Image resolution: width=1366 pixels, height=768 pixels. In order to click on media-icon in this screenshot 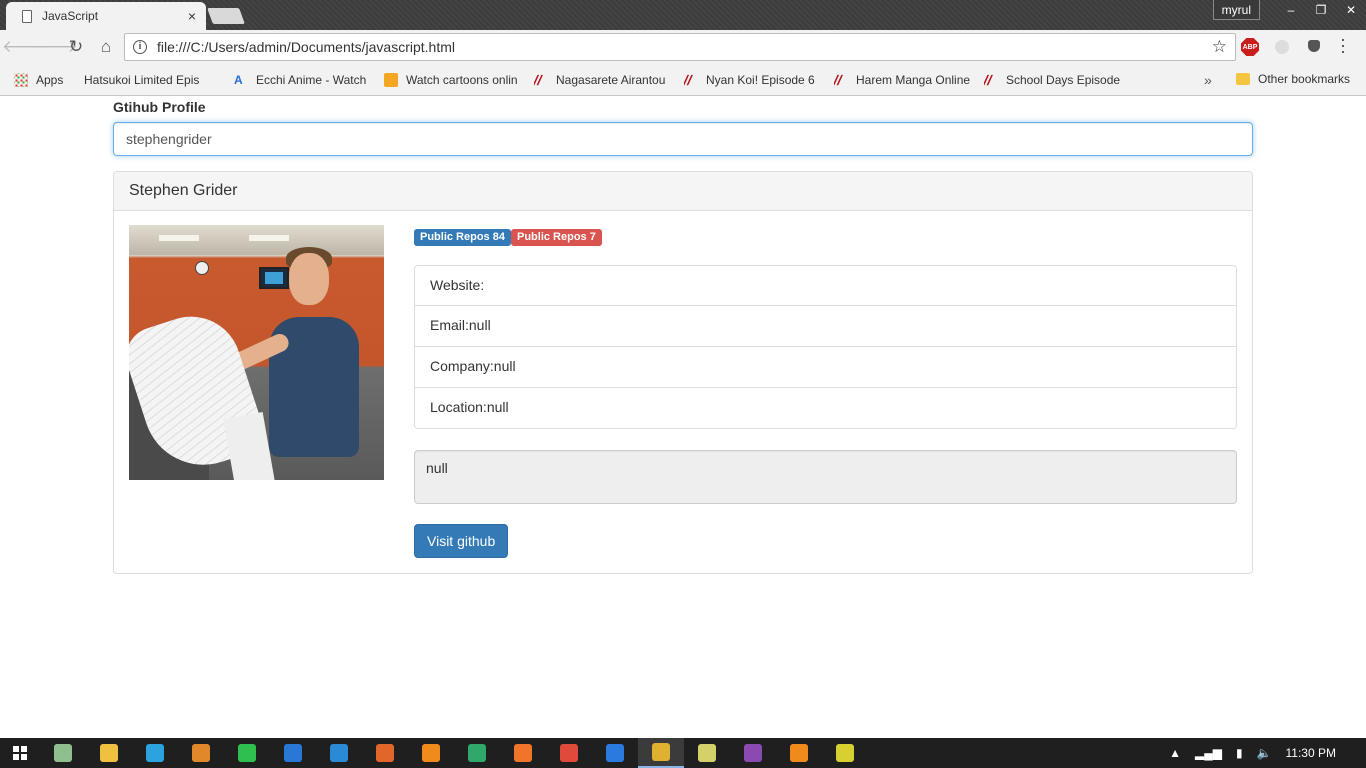, I will do `click(845, 753)`.